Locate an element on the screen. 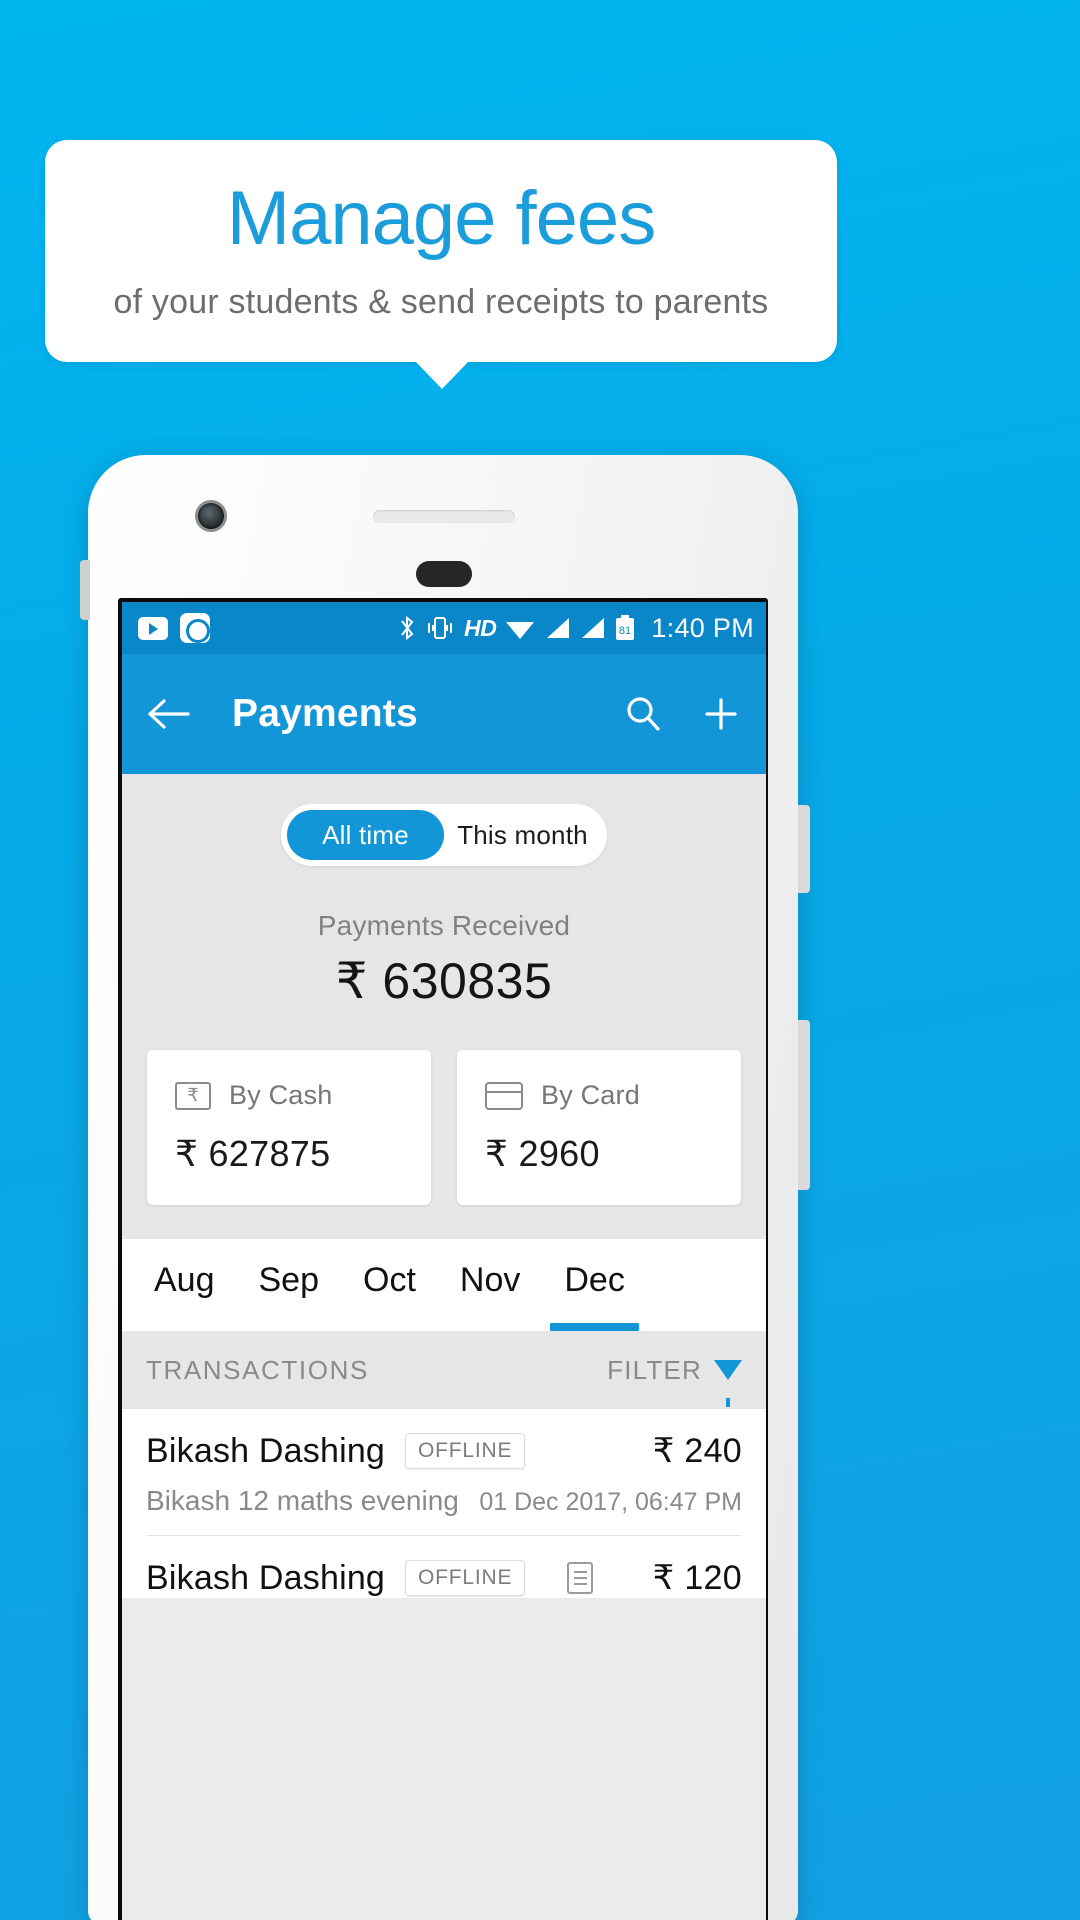 This screenshot has width=1080, height=1920. tab-active-indicator is located at coordinates (594, 1327).